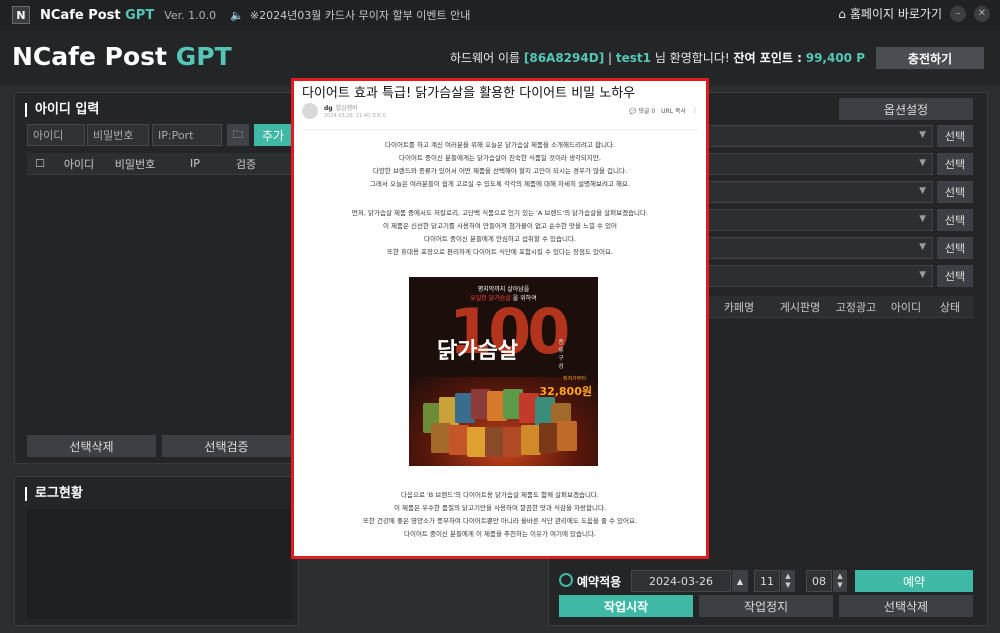 The width and height of the screenshot is (1000, 633). What do you see at coordinates (477, 351) in the screenshot?
I see `promo-product-name: 닭가슴살` at bounding box center [477, 351].